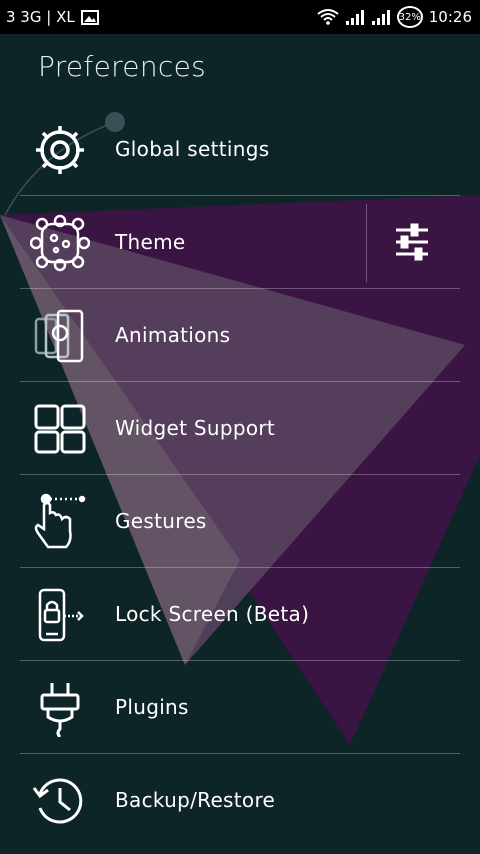 This screenshot has width=480, height=854. What do you see at coordinates (195, 800) in the screenshot?
I see `pref-item-label: Backup/Restore` at bounding box center [195, 800].